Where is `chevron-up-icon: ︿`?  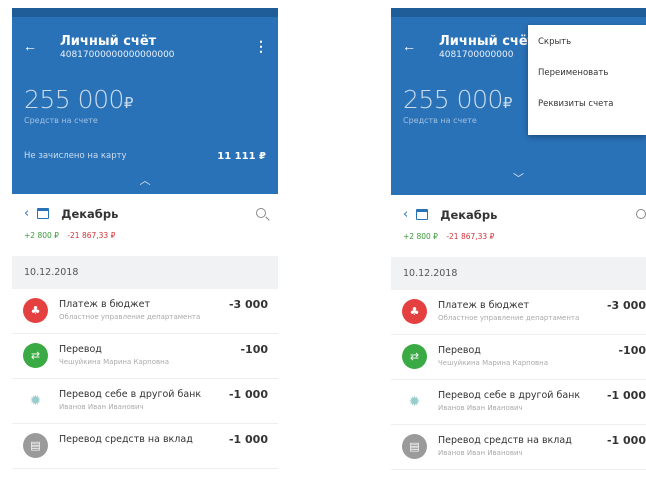 chevron-up-icon: ︿ is located at coordinates (145, 181).